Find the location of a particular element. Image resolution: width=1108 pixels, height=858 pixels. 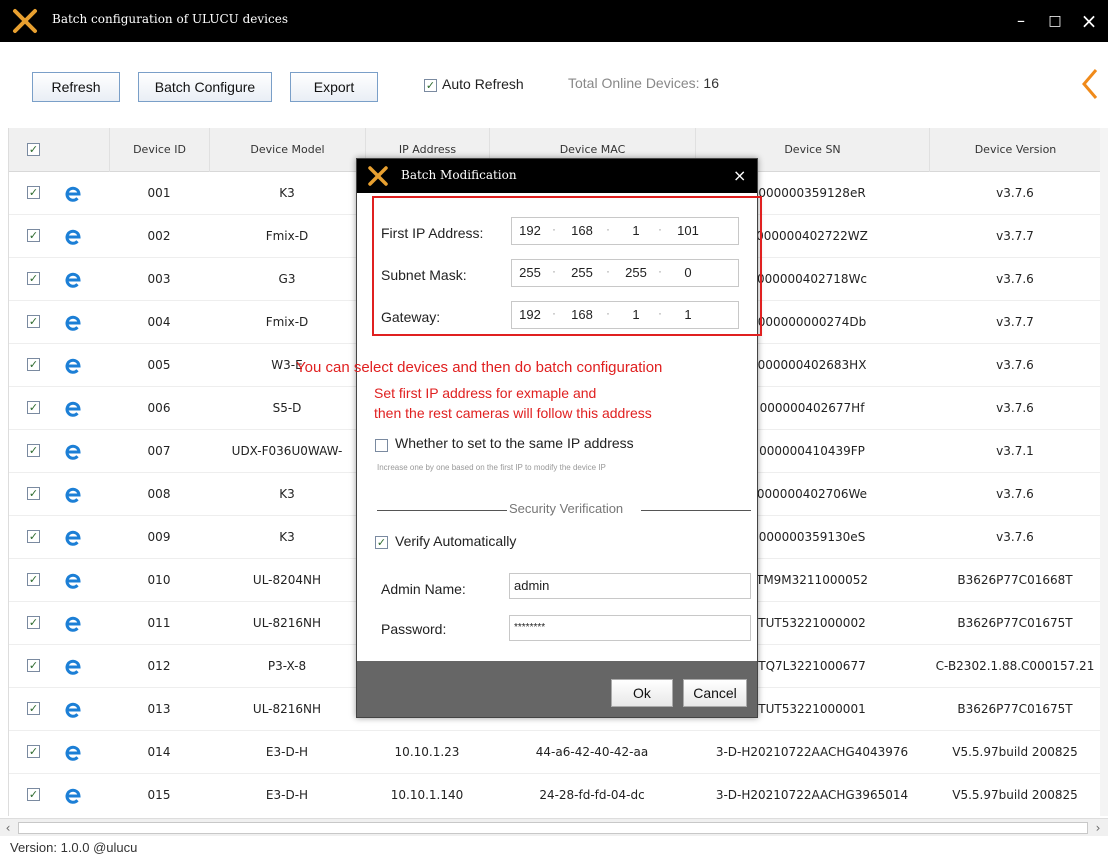

scrollbar-thumb is located at coordinates (553, 828).